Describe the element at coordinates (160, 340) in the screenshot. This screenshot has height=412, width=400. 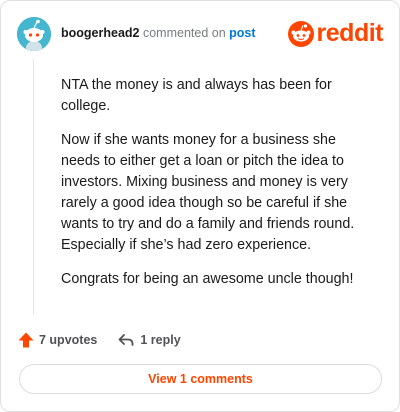
I see `reply-count: 1 reply` at that location.